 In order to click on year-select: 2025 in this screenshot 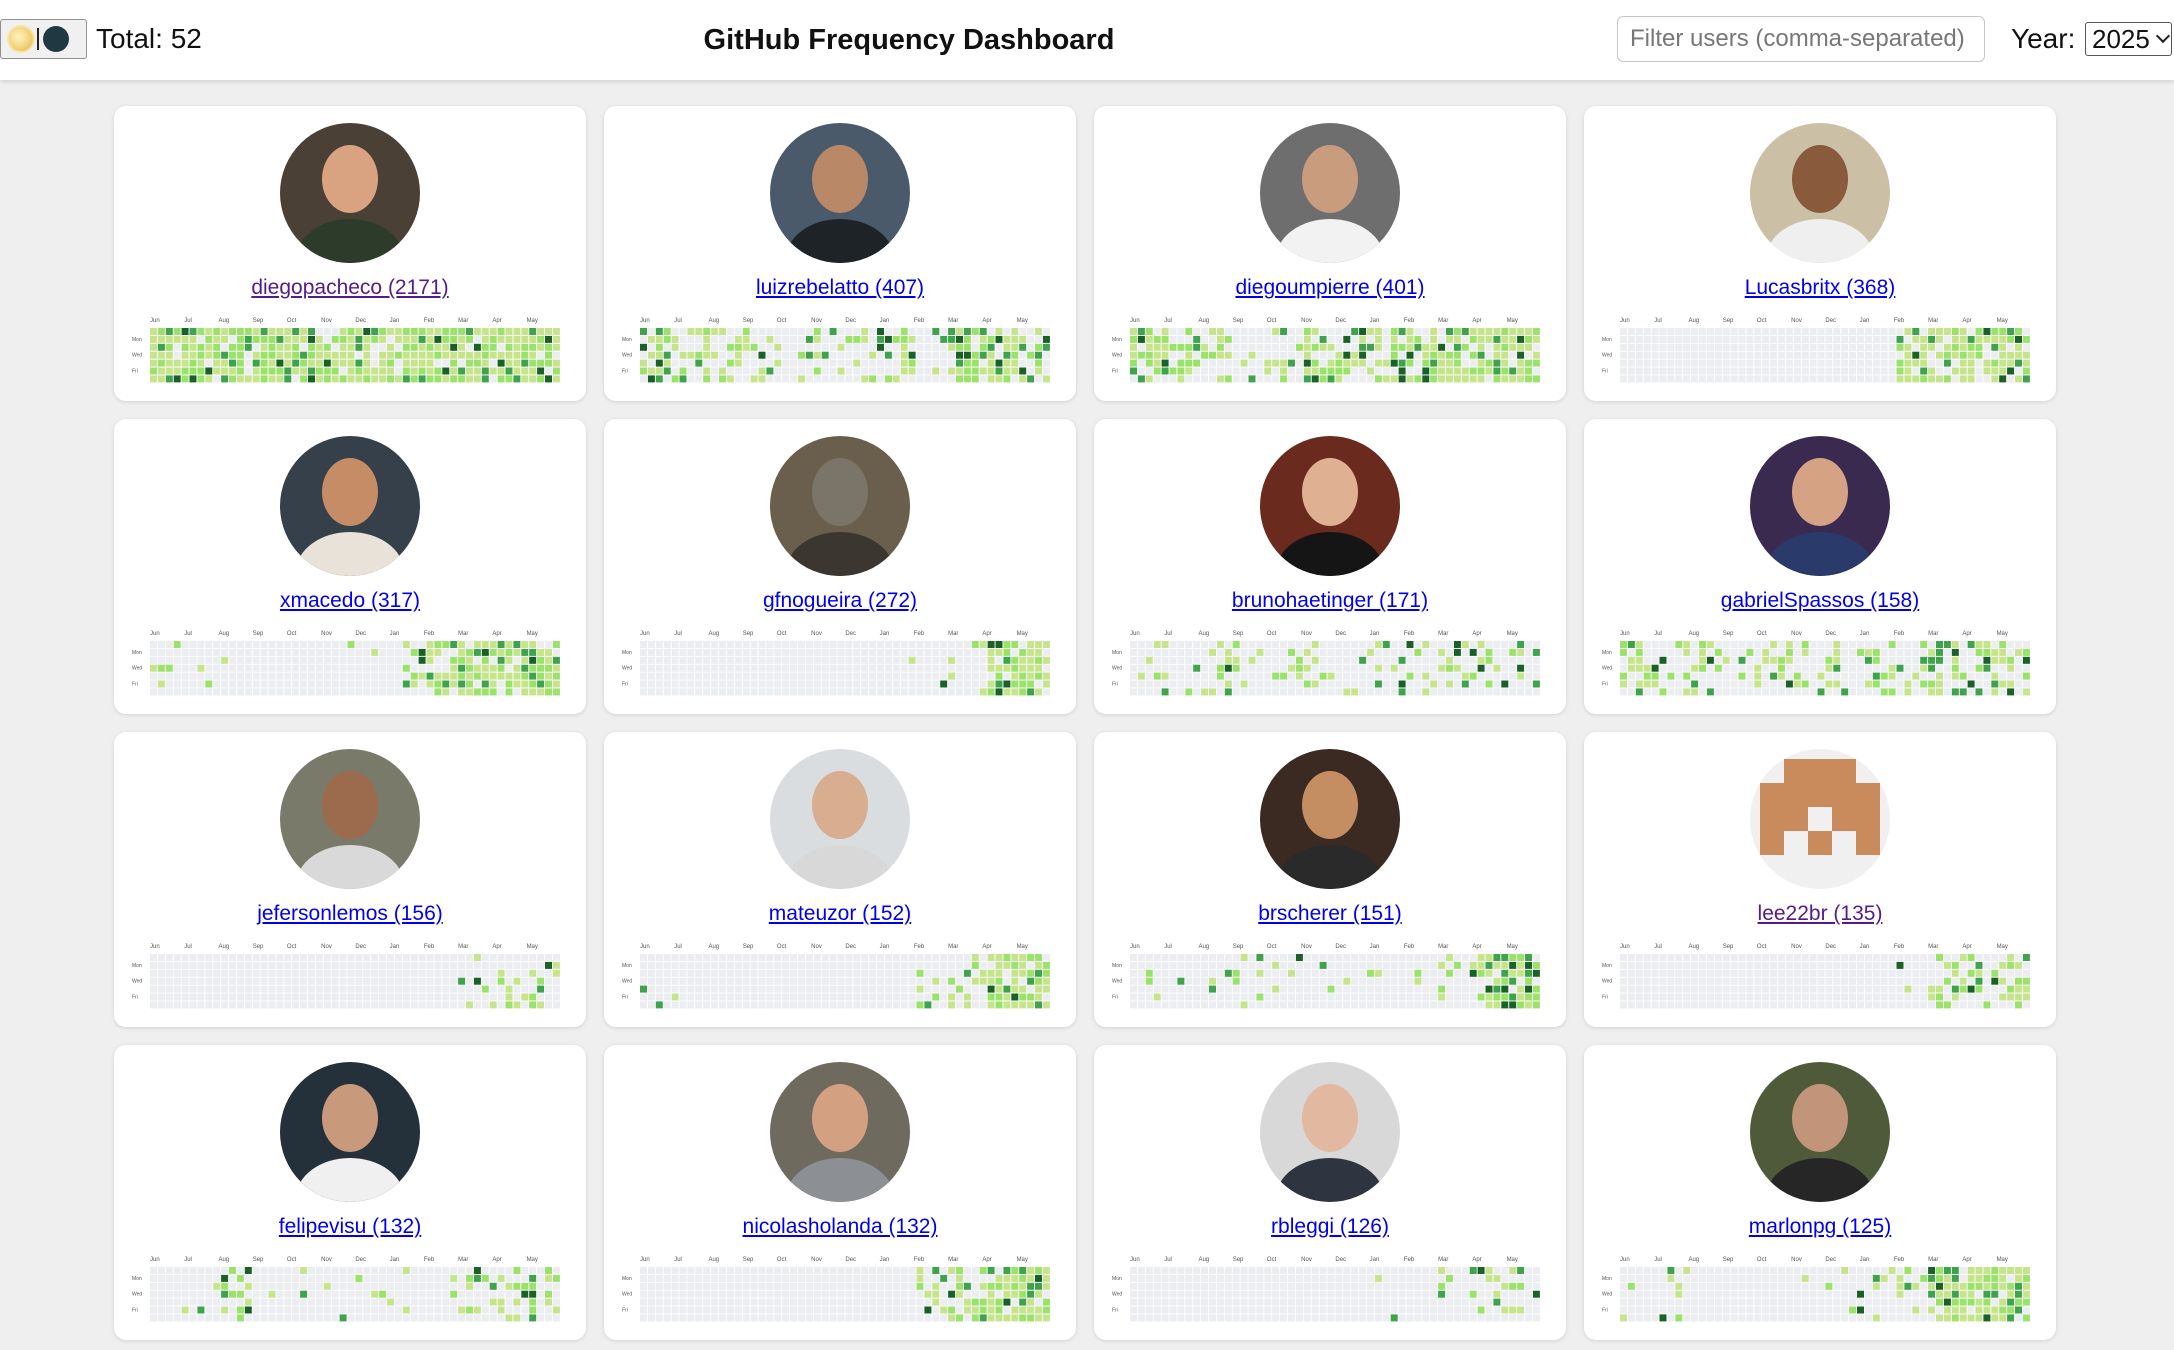, I will do `click(2128, 39)`.